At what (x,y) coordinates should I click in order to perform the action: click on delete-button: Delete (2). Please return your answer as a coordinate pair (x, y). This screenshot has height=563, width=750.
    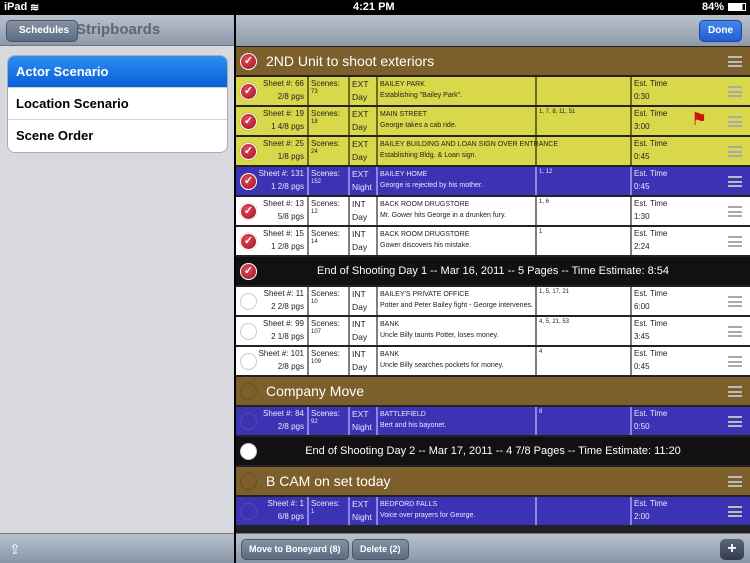
    Looking at the image, I should click on (380, 549).